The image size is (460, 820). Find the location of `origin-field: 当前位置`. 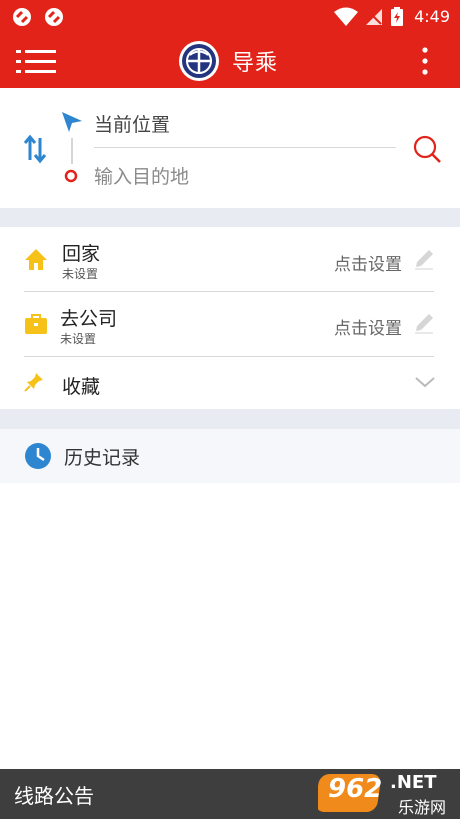

origin-field: 当前位置 is located at coordinates (132, 123).